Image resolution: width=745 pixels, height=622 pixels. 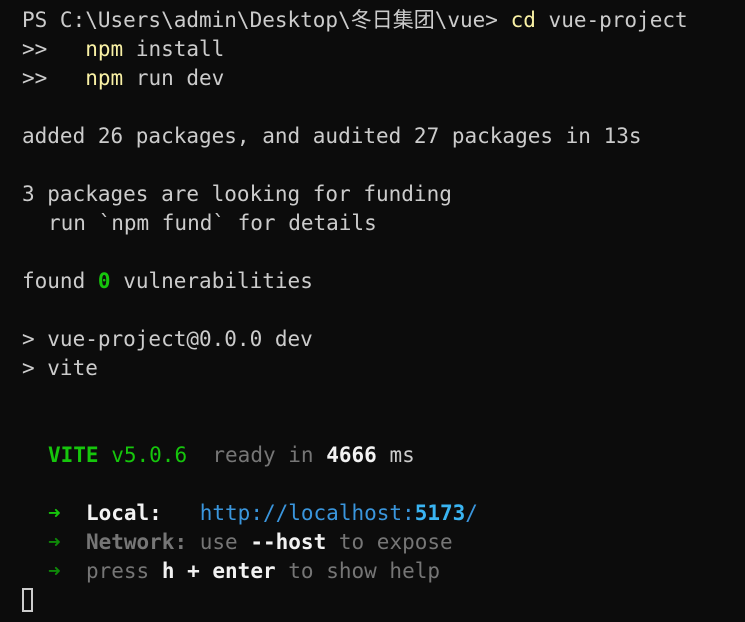 I want to click on found-prefix: found, so click(x=54, y=281).